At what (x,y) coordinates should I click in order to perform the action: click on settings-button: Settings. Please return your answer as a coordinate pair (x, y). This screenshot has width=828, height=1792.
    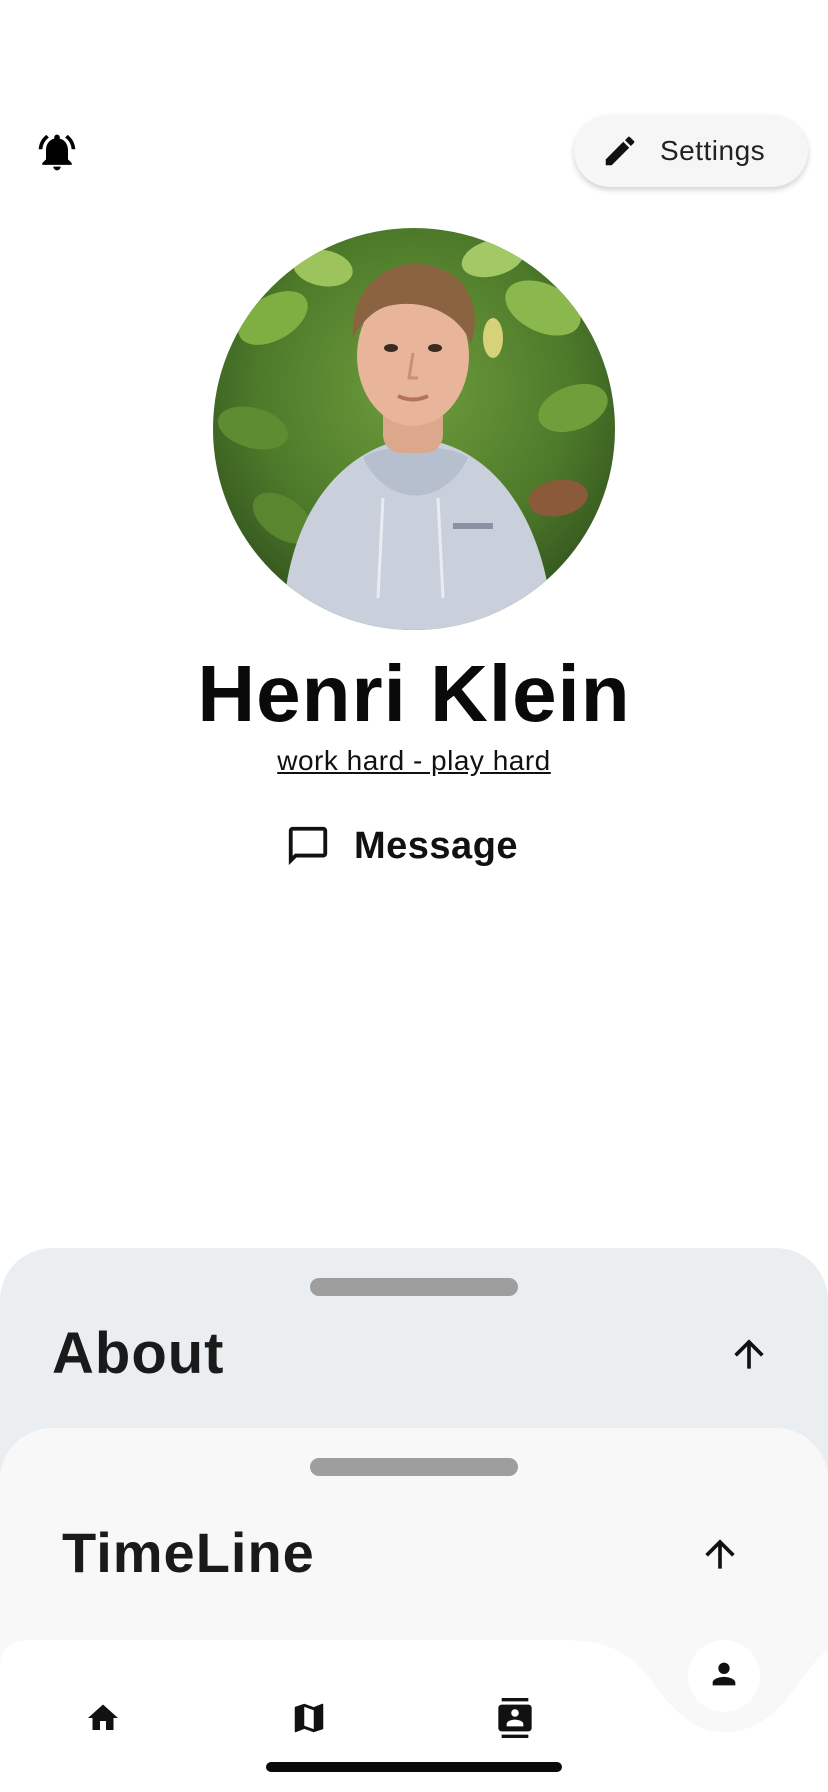
    Looking at the image, I should click on (691, 151).